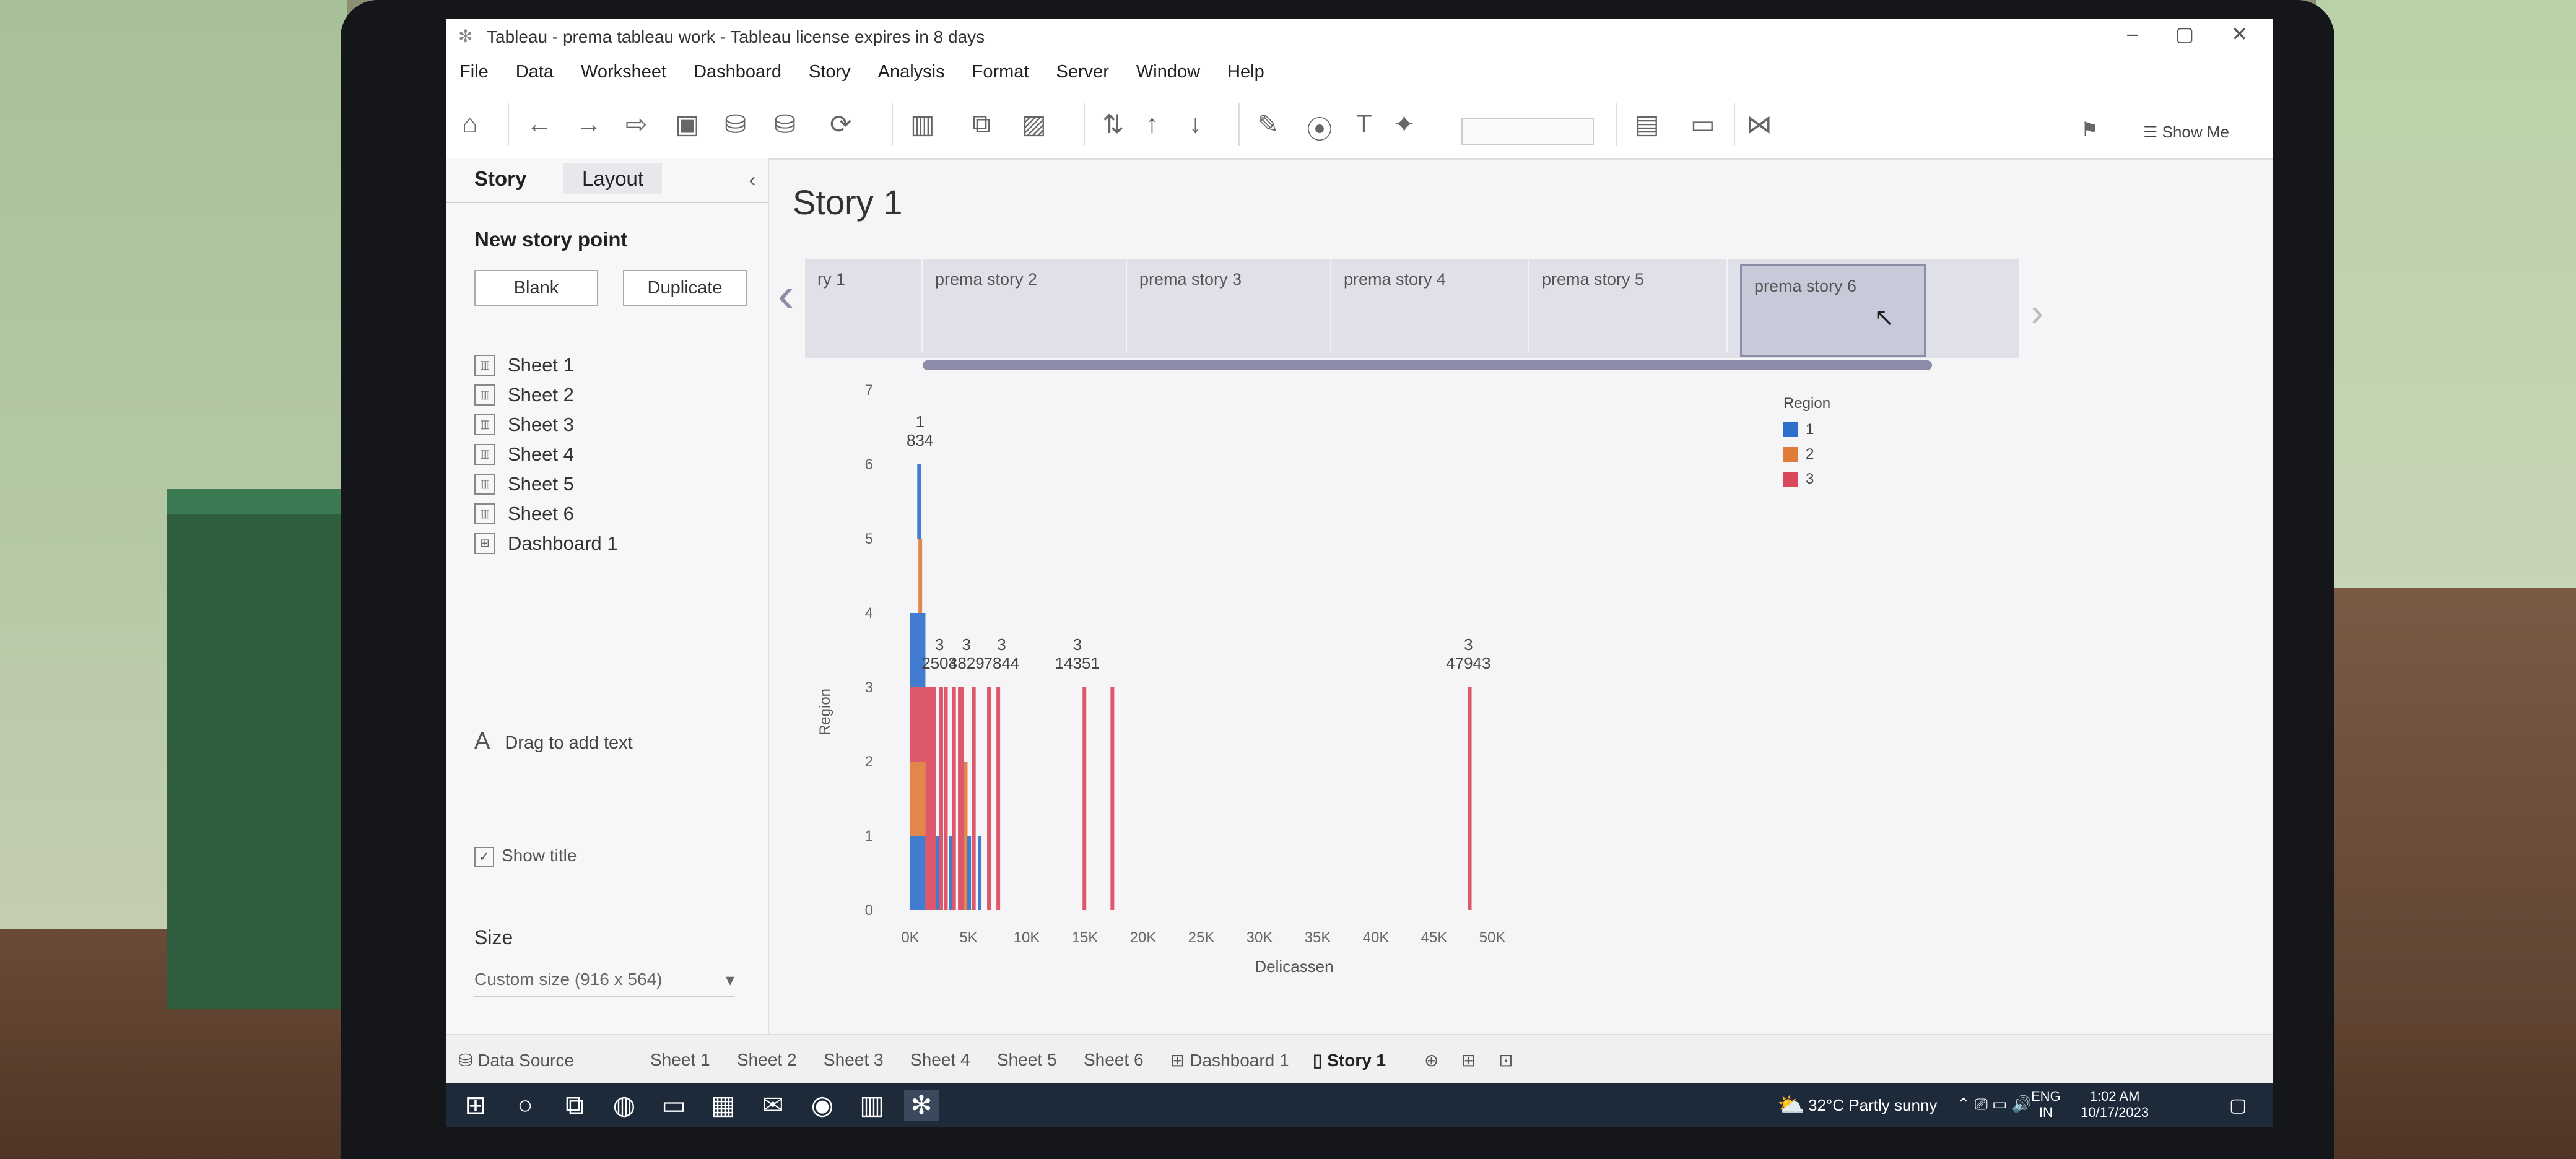 This screenshot has height=1159, width=2576. I want to click on data-label-value: 834, so click(920, 440).